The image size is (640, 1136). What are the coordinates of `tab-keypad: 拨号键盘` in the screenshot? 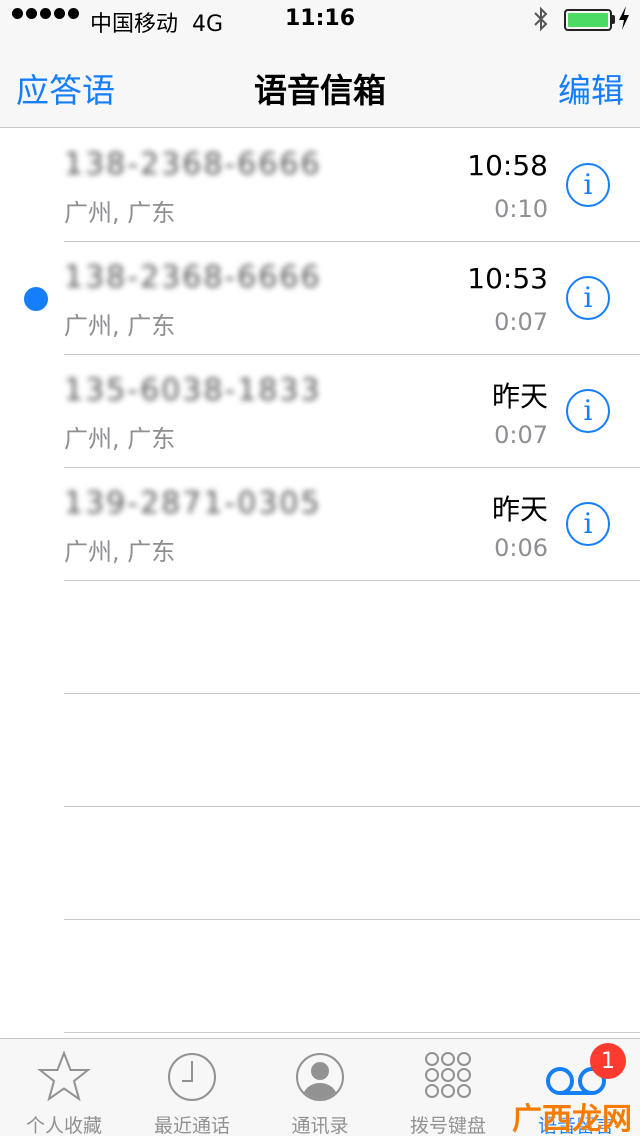 It's located at (448, 1087).